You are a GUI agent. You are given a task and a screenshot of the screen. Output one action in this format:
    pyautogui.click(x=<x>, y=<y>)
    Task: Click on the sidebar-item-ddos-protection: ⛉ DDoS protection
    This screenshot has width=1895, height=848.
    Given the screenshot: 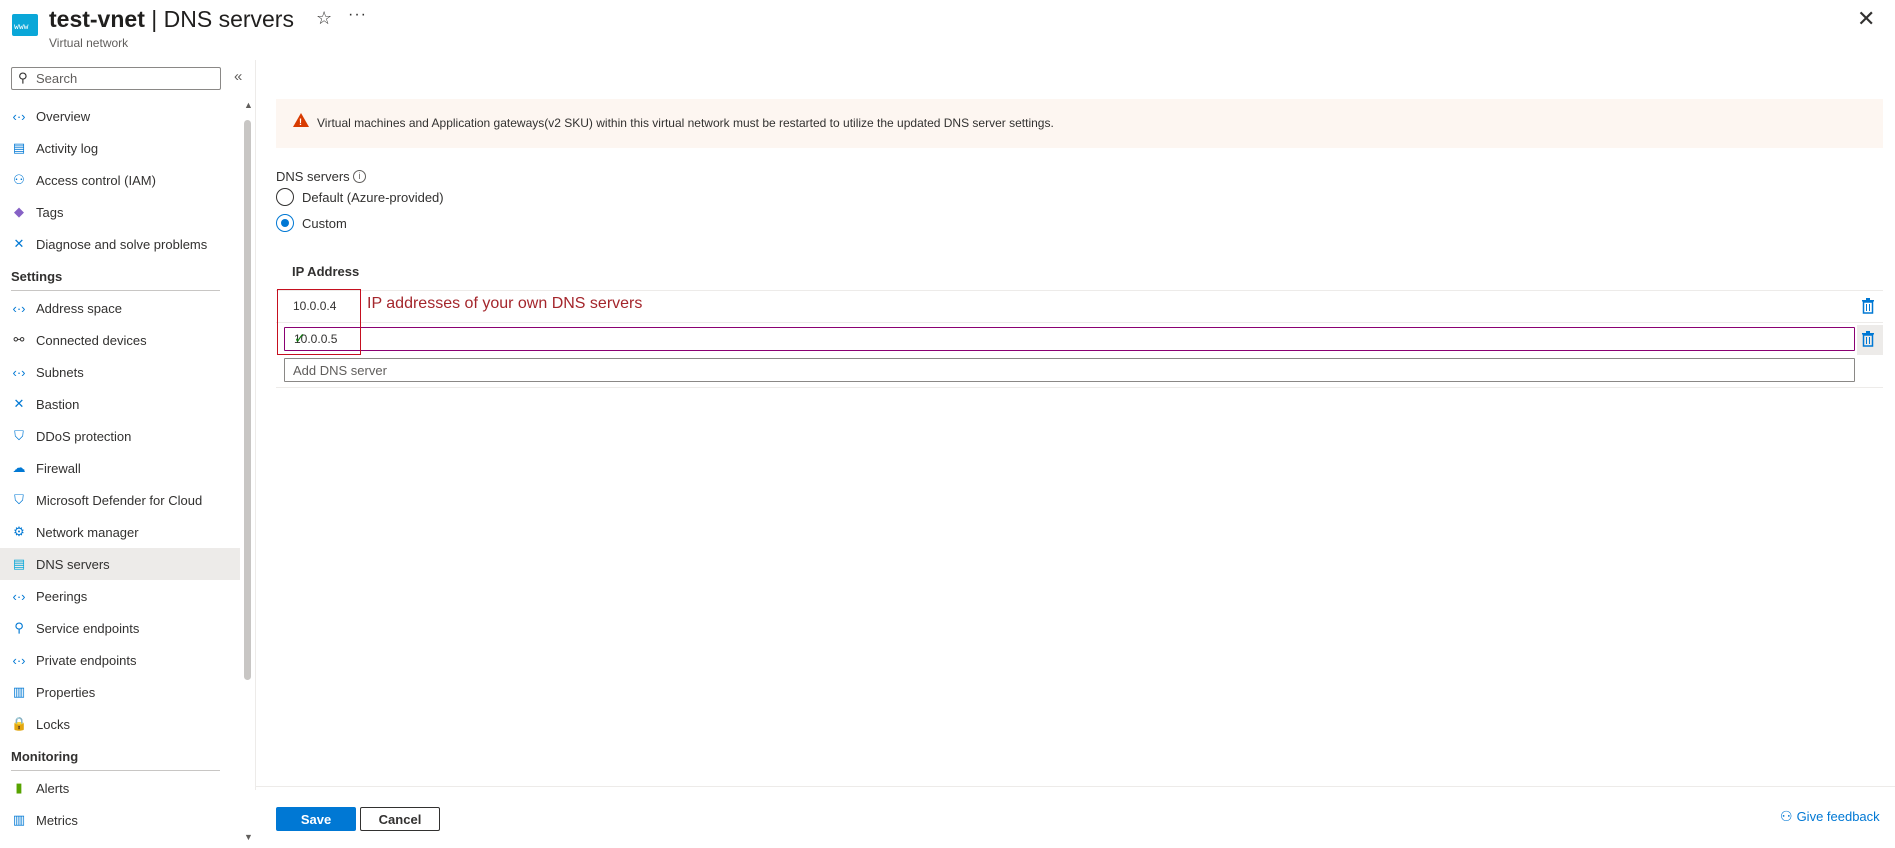 What is the action you would take?
    pyautogui.click(x=120, y=436)
    